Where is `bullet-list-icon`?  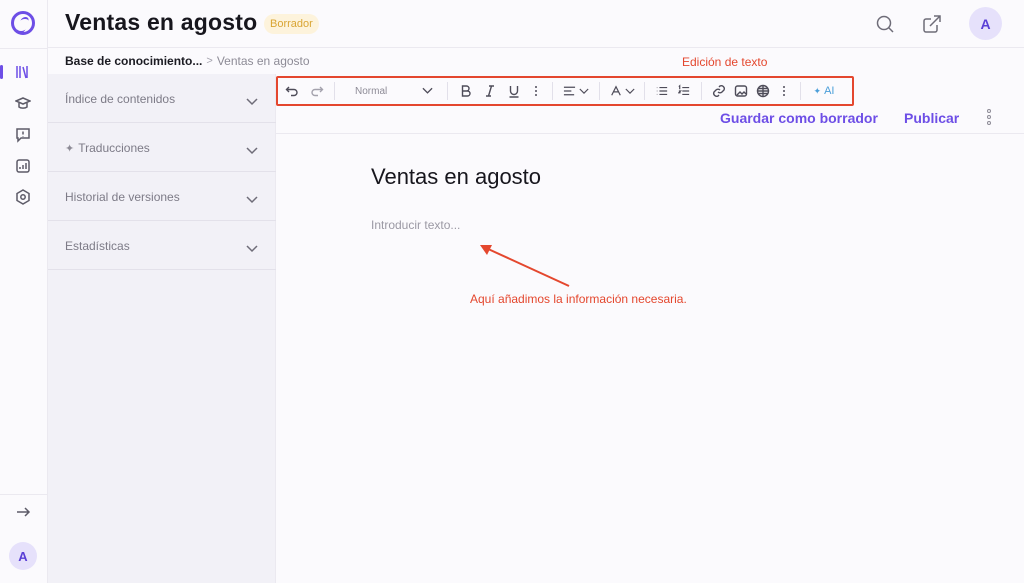
bullet-list-icon is located at coordinates (662, 91).